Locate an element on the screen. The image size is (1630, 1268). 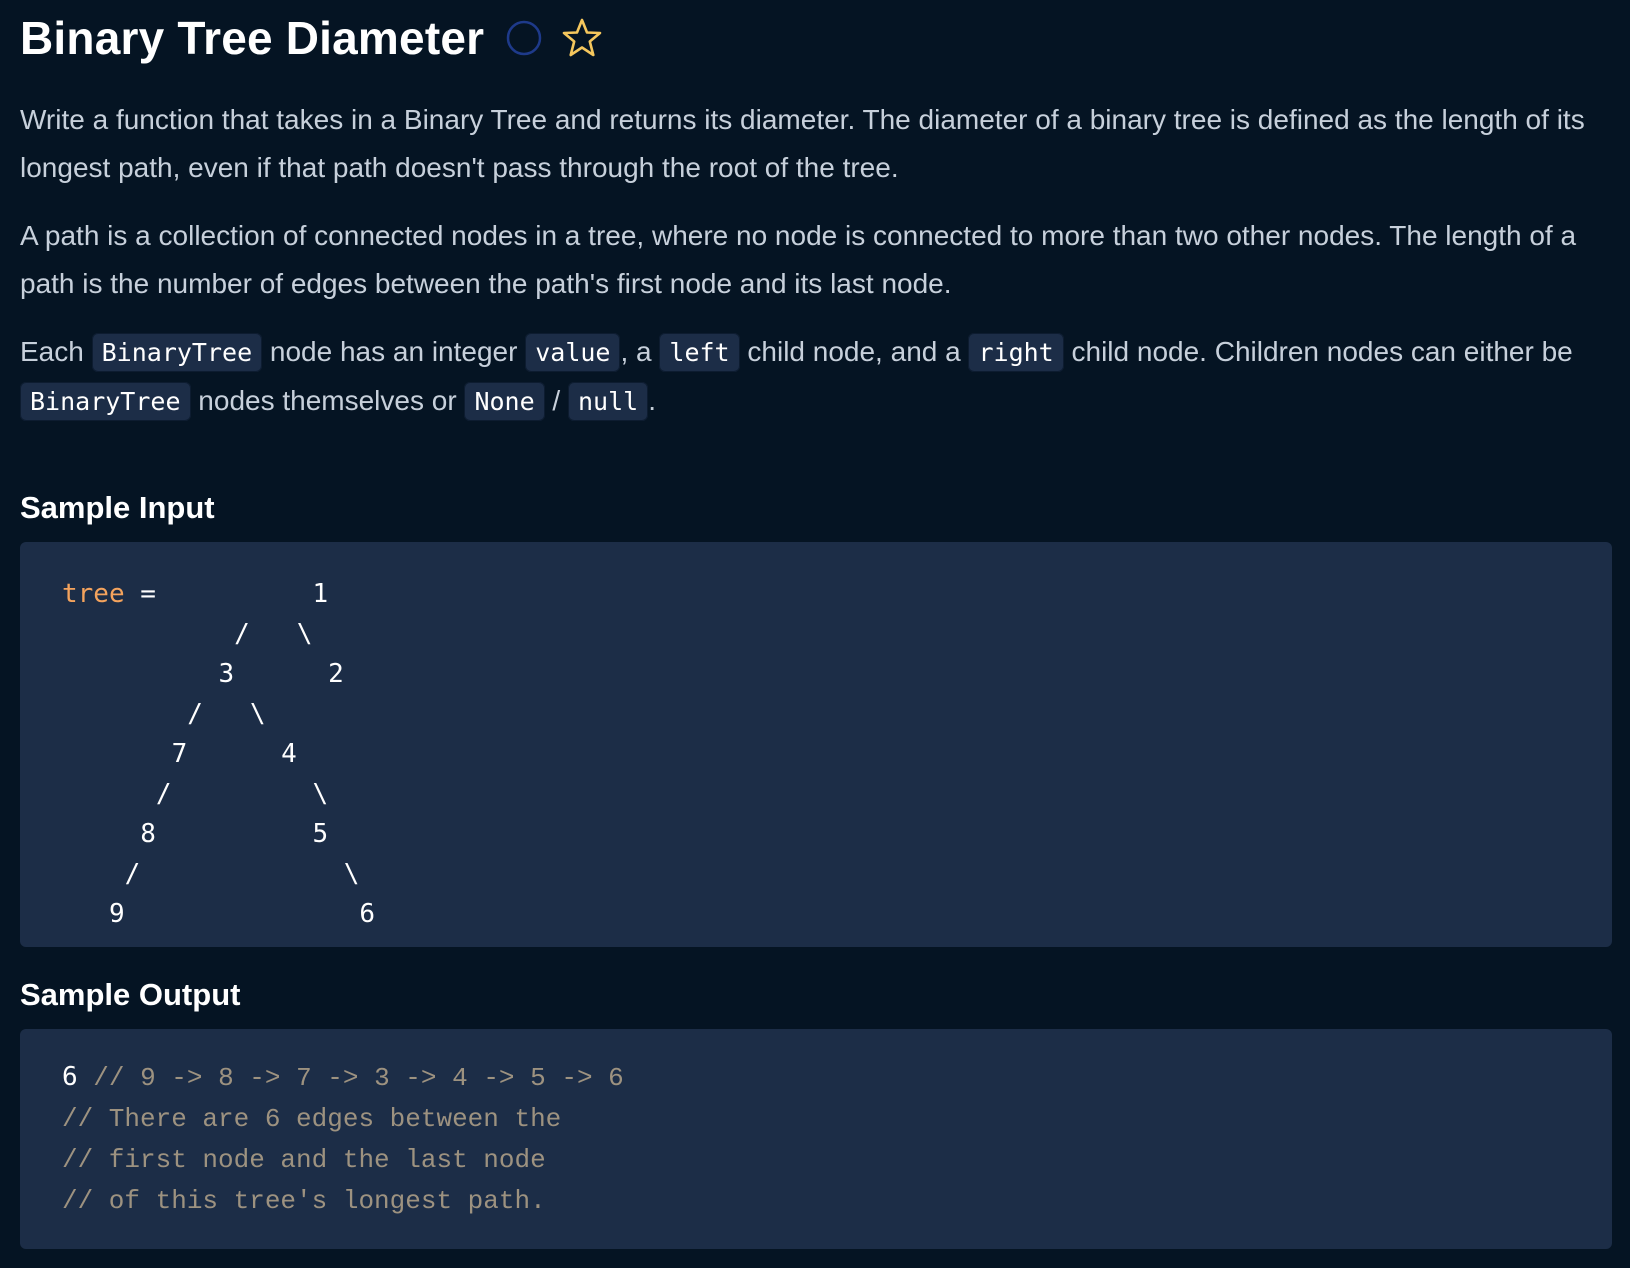
output-comment-line-4: // of this tree's longest path. is located at coordinates (304, 1201).